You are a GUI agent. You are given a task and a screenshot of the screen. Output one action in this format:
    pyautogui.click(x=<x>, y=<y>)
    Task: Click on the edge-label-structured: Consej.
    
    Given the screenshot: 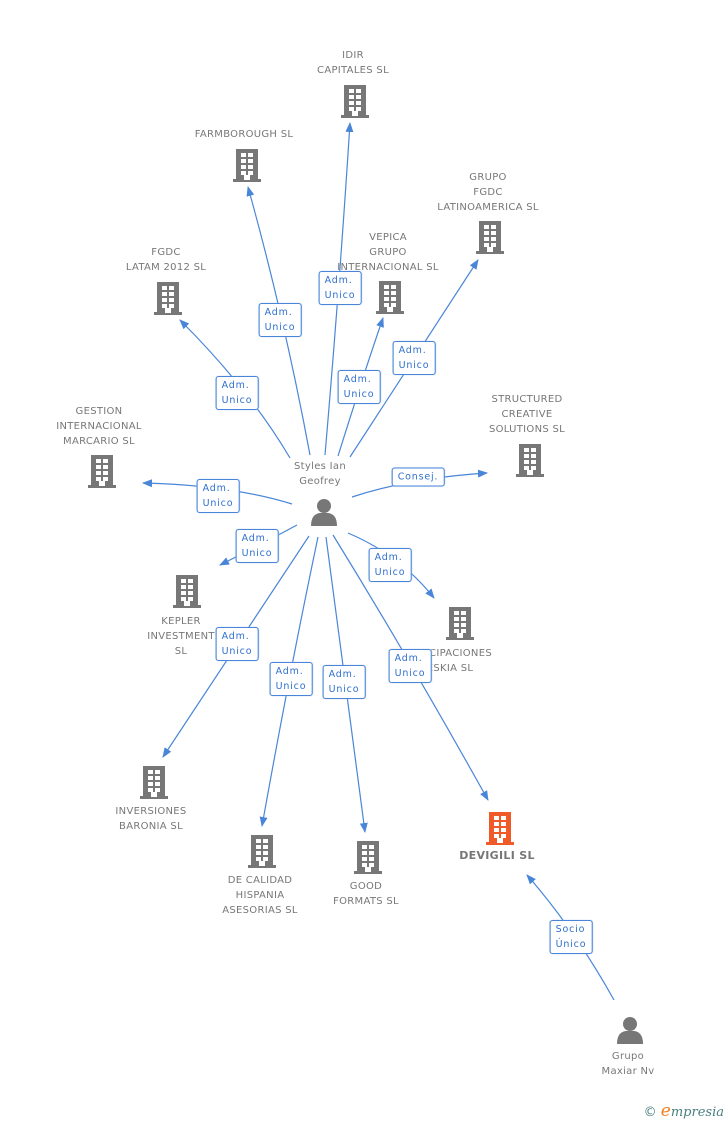 What is the action you would take?
    pyautogui.click(x=418, y=477)
    